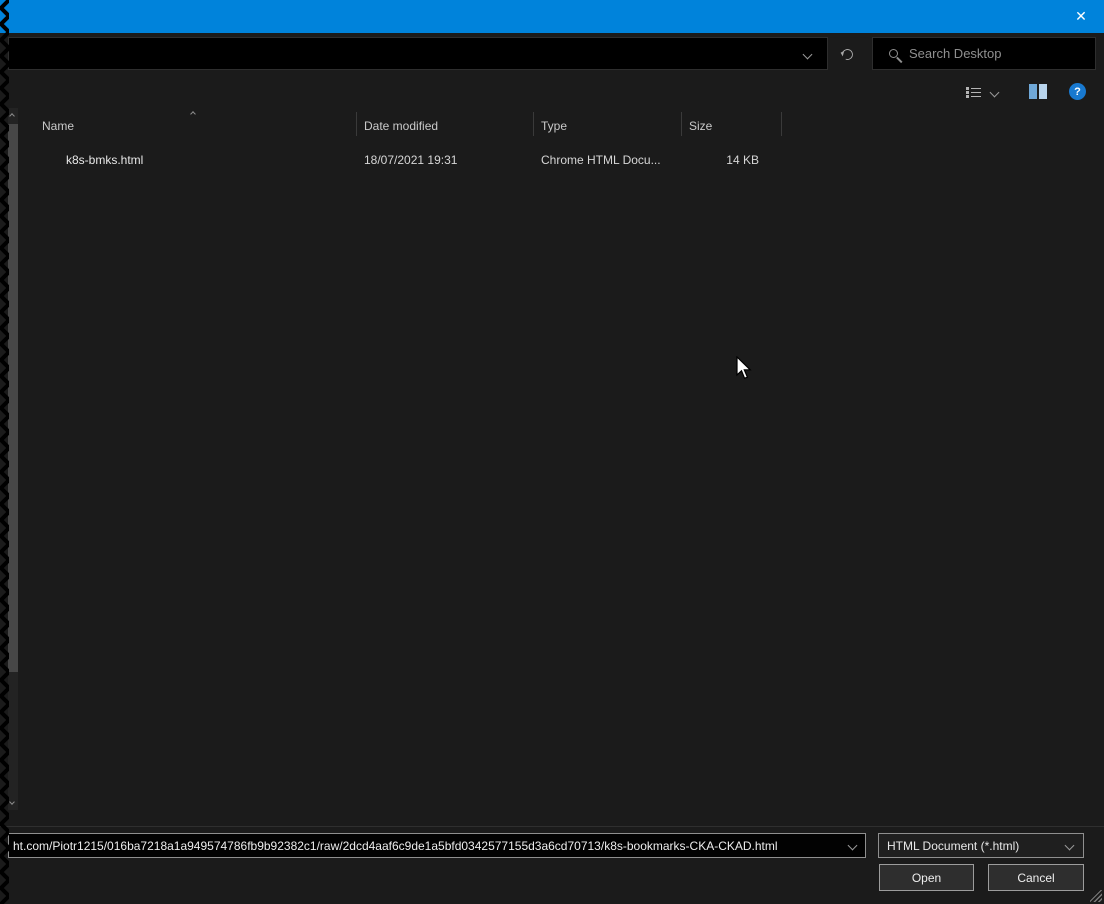  I want to click on column-header-size: Size, so click(700, 126).